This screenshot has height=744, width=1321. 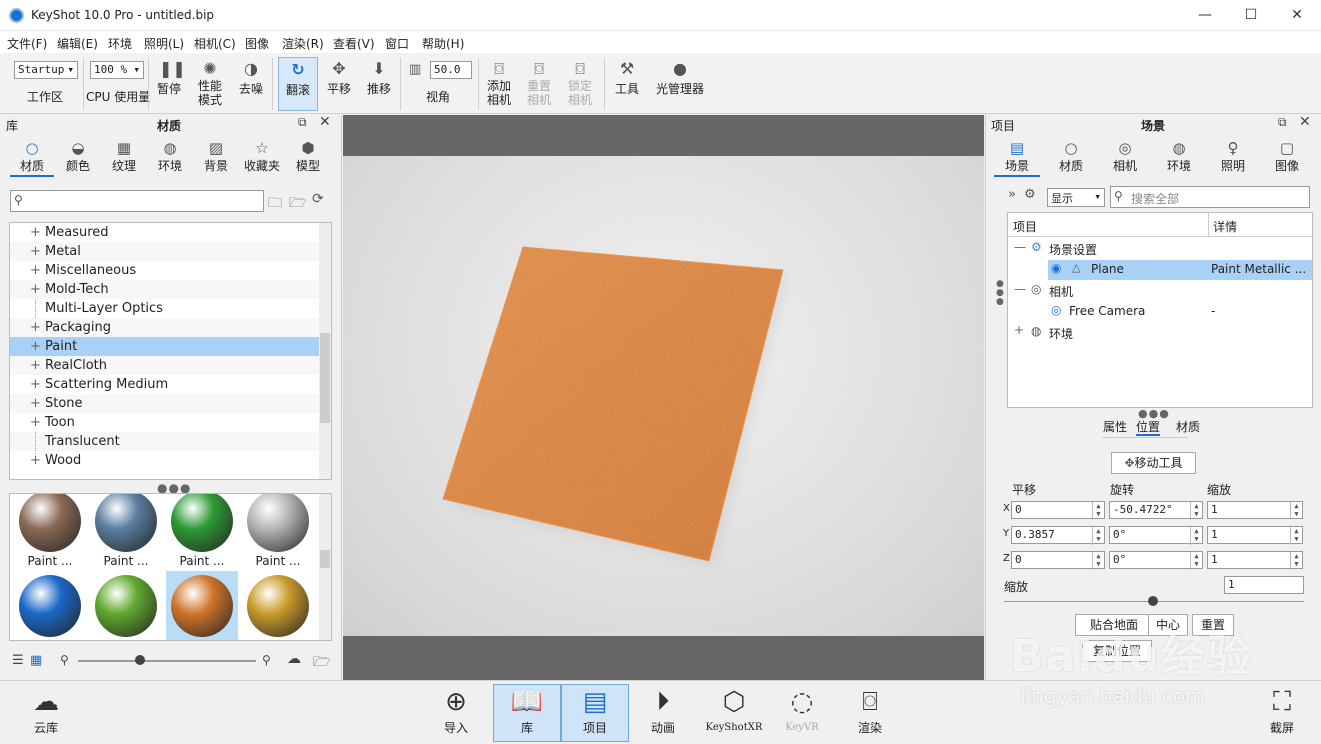 I want to click on rotate-z-input: 0° ▲ ▼, so click(x=1156, y=560).